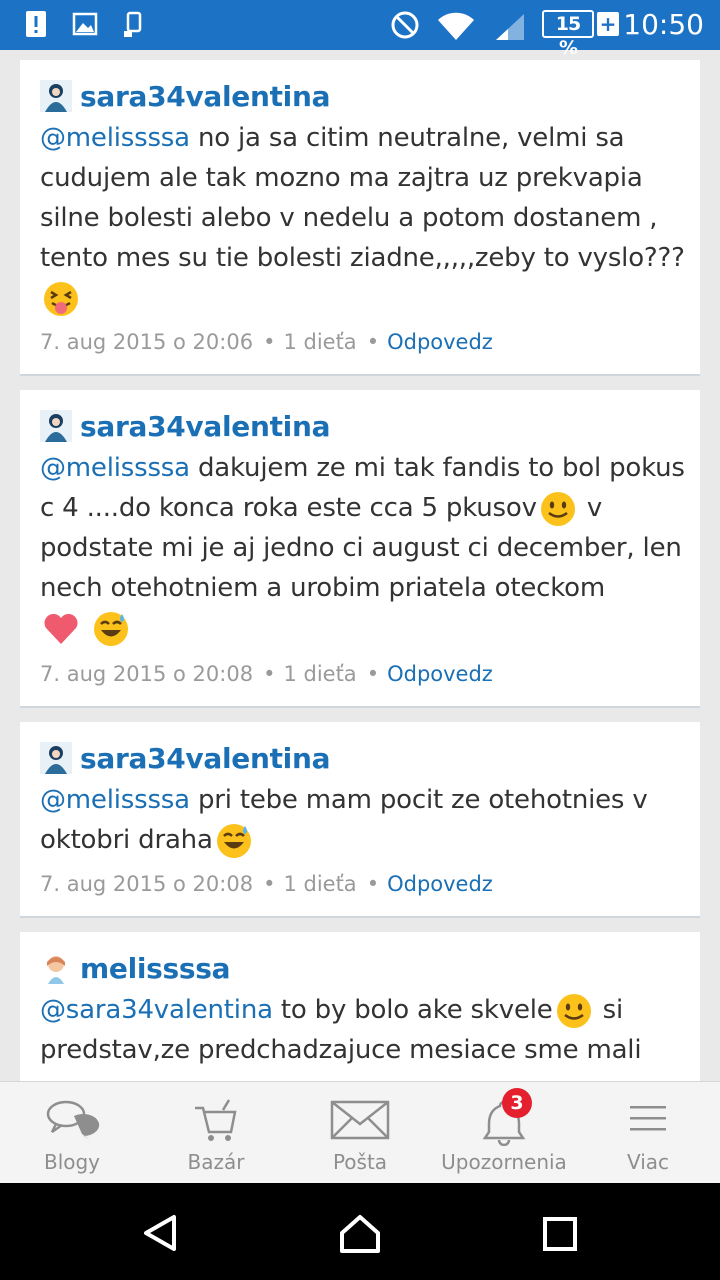 This screenshot has width=720, height=1280. I want to click on tab-label: Pošta, so click(360, 1162).